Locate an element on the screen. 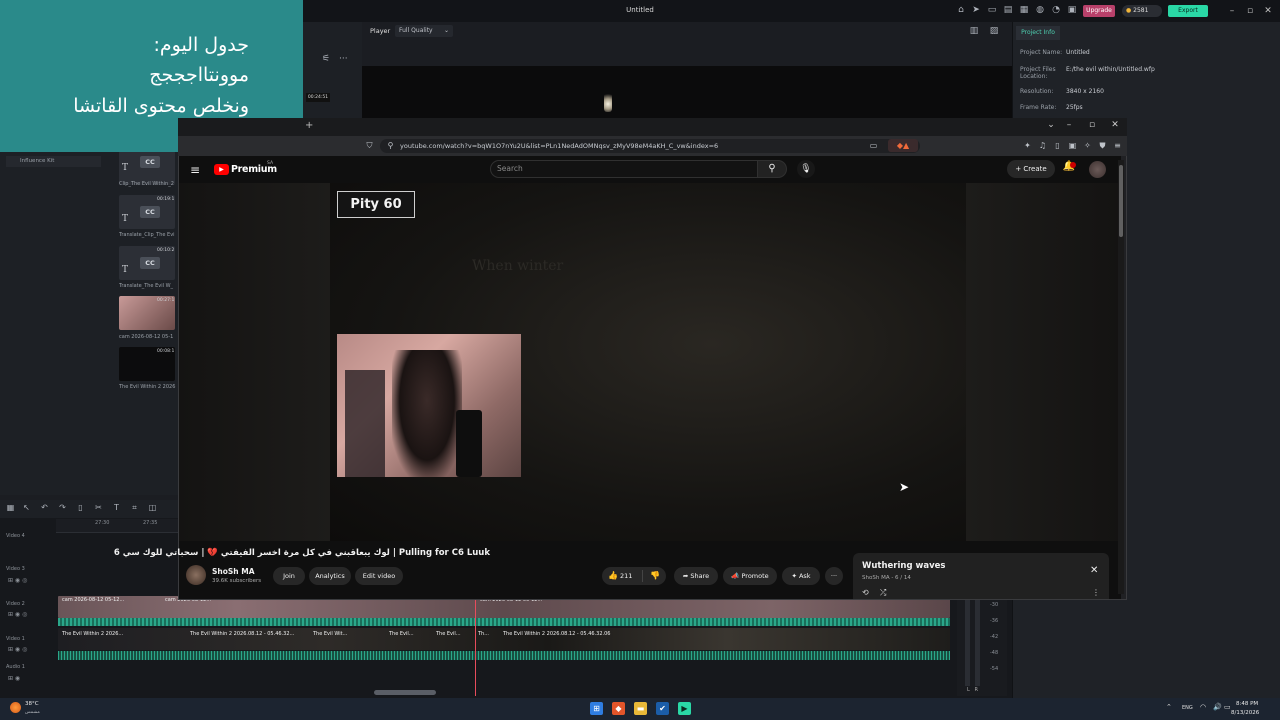  like-icon: 👍 is located at coordinates (613, 575).